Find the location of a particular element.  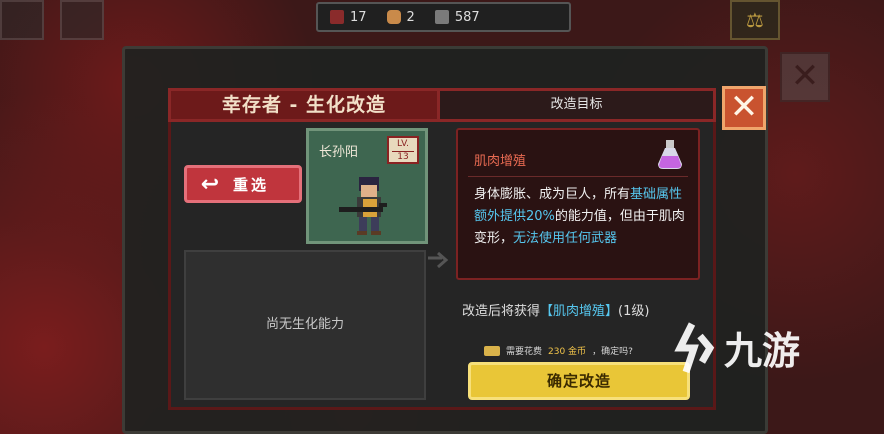

scale-icon: ⚖ is located at coordinates (755, 20).